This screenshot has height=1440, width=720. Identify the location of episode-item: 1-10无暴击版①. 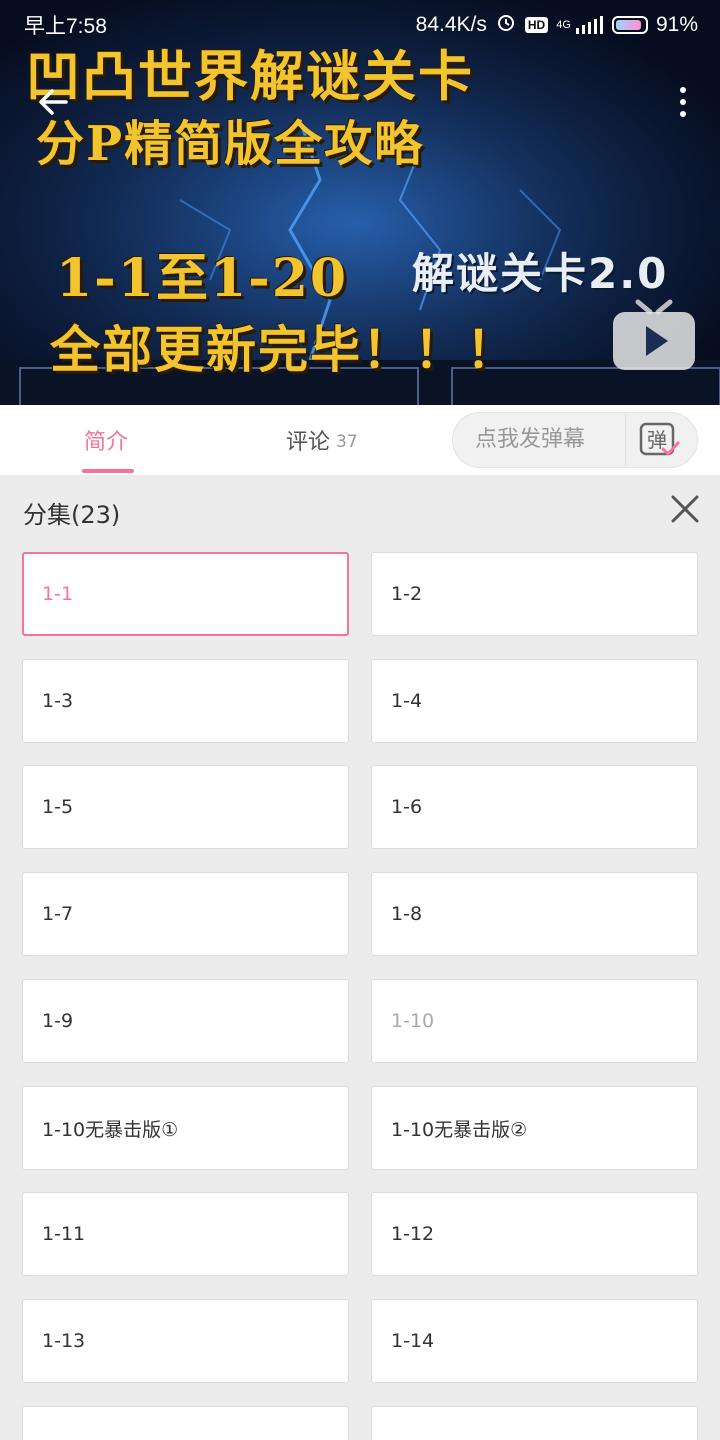
(185, 1128).